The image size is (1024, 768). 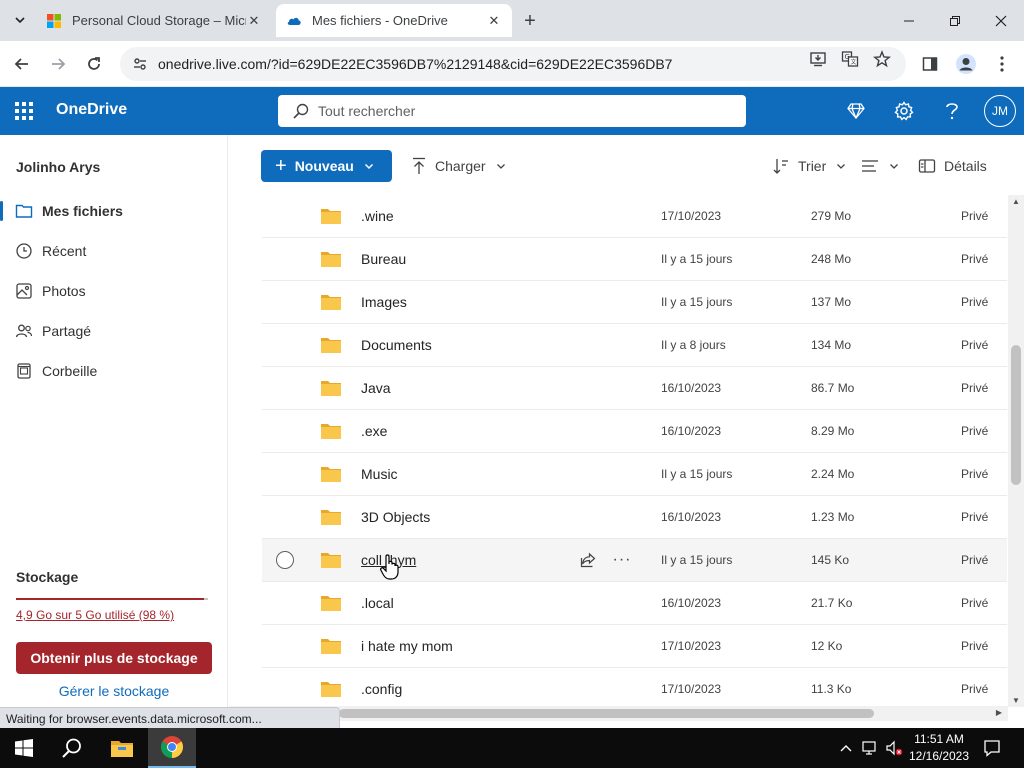 What do you see at coordinates (939, 748) in the screenshot?
I see `system-clock: 11:51 AM 12/16/2023` at bounding box center [939, 748].